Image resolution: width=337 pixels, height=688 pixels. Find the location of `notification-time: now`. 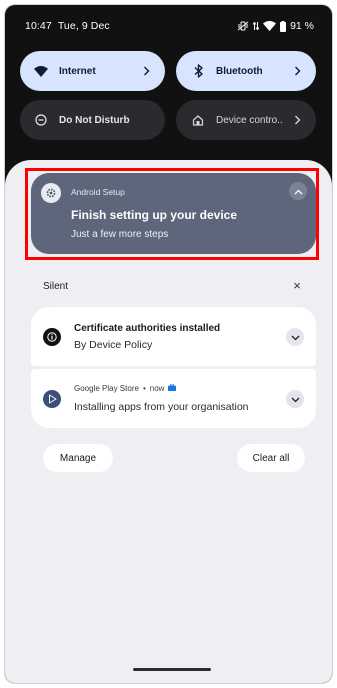

notification-time: now is located at coordinates (157, 388).